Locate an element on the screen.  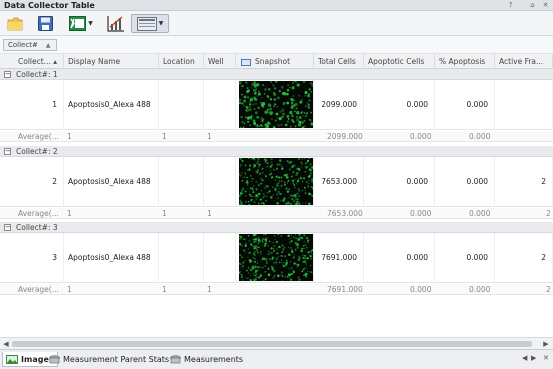
group-by-panel: Collect# ▲ is located at coordinates (276, 45).